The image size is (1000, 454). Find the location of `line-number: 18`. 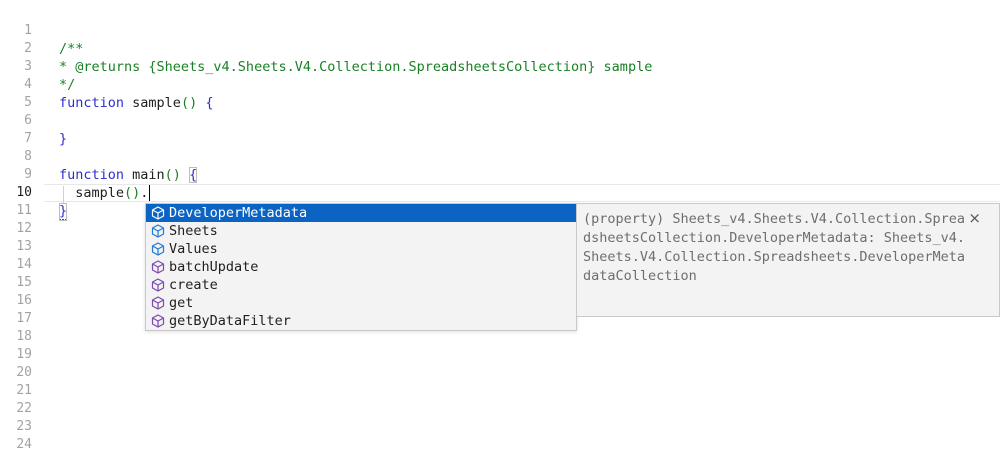

line-number: 18 is located at coordinates (24, 336).